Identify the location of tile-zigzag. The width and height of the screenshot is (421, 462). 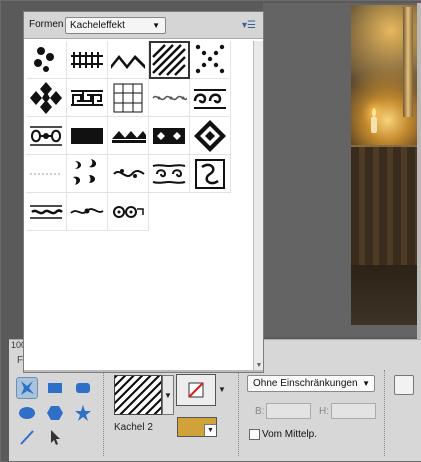
(128, 60).